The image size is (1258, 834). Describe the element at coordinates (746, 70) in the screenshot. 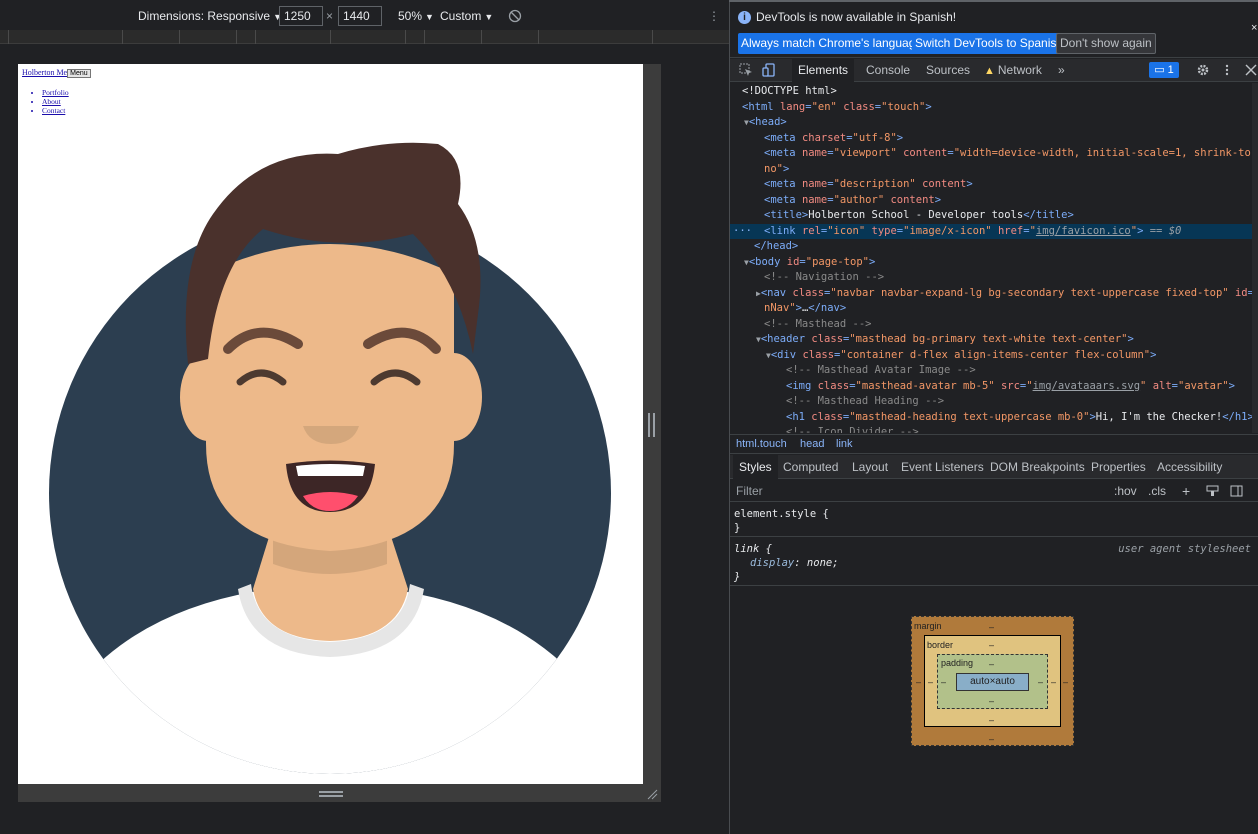

I see `inspect-element-icon` at that location.